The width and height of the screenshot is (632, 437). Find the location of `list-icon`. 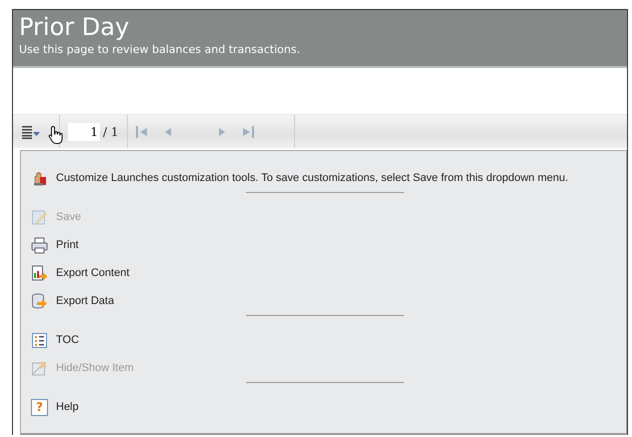

list-icon is located at coordinates (39, 340).